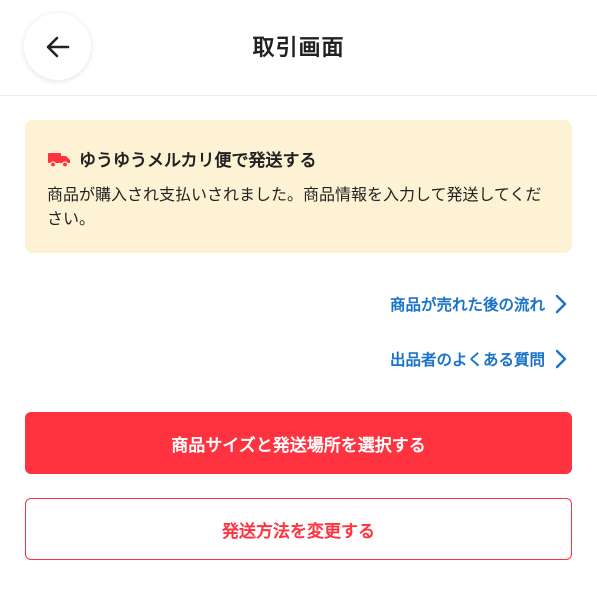 This screenshot has width=597, height=600. What do you see at coordinates (298, 531) in the screenshot?
I see `change-shipping-method-label: 発送方法を変更する` at bounding box center [298, 531].